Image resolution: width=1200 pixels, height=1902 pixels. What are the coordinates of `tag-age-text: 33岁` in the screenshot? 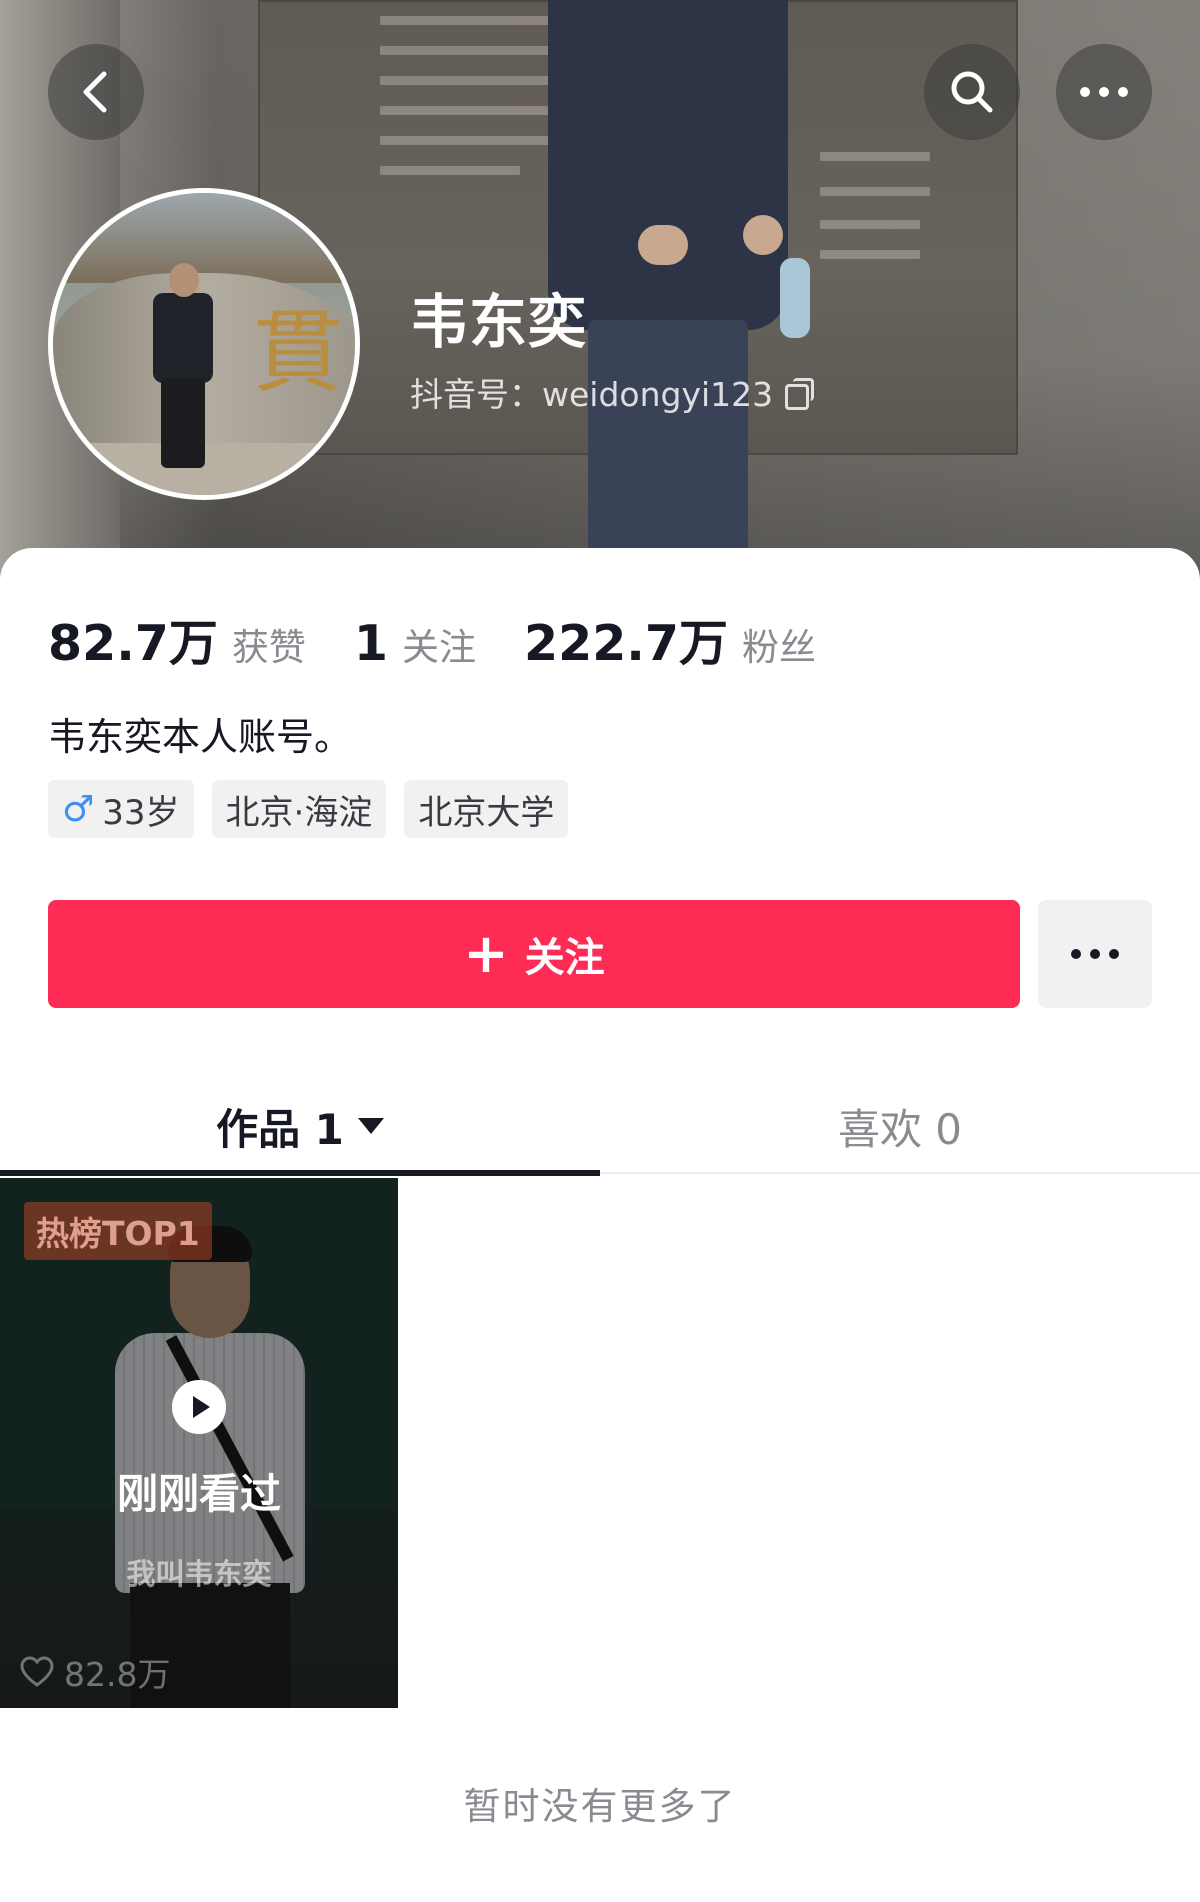 It's located at (141, 812).